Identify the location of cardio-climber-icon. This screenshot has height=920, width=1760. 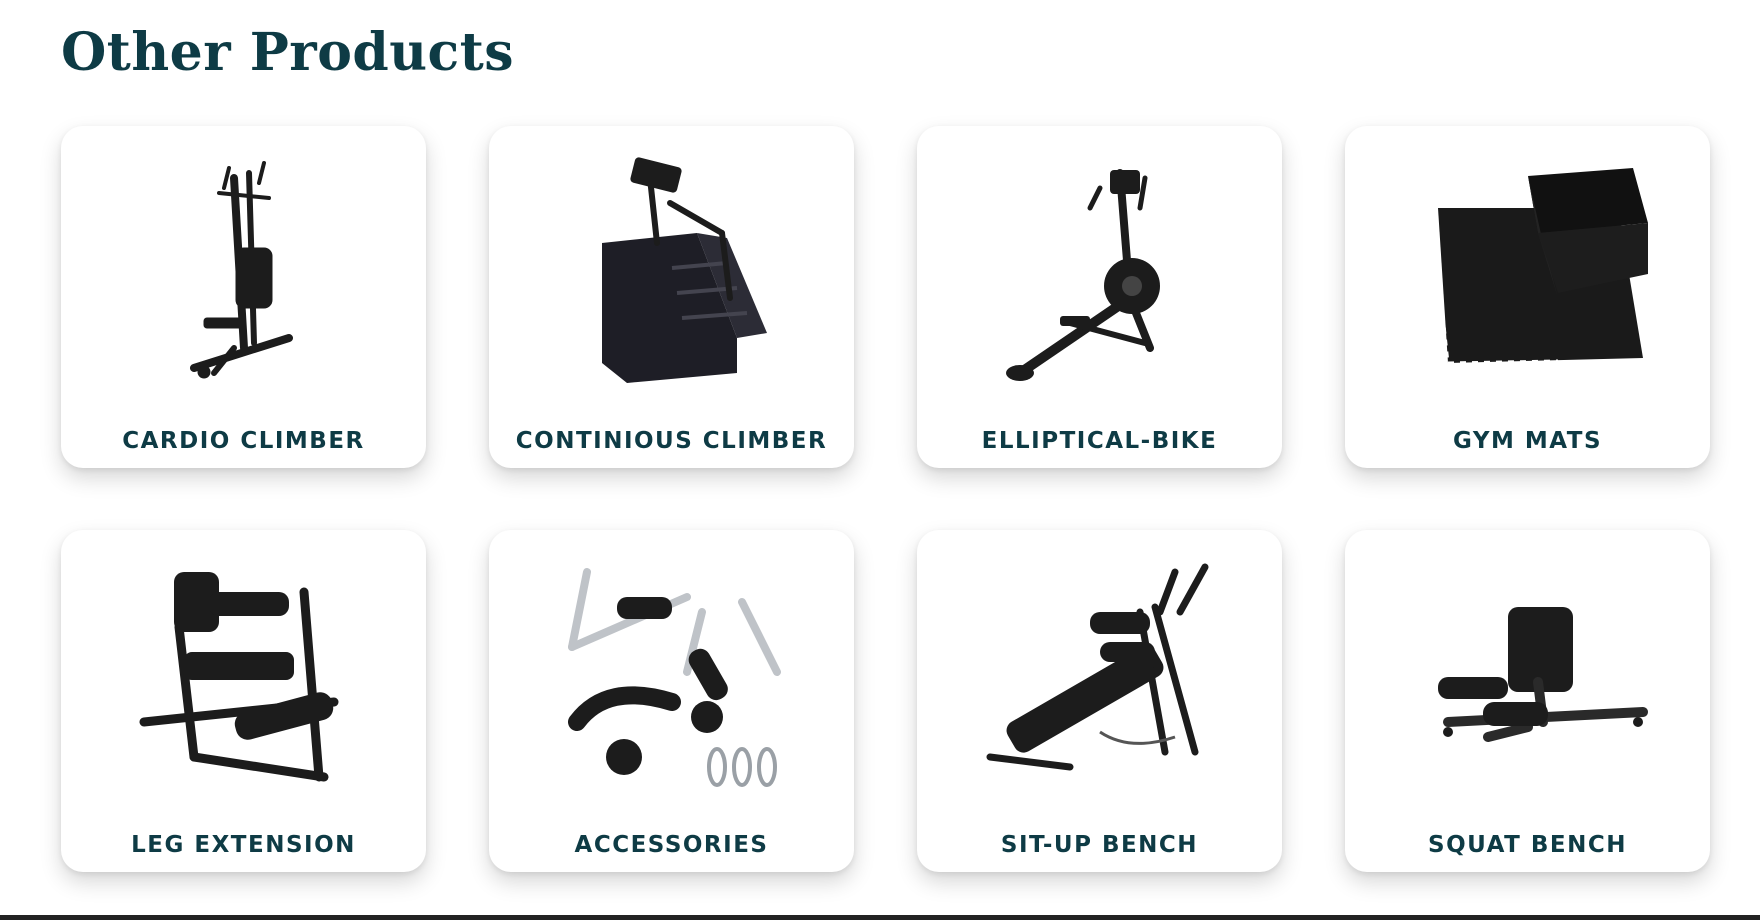
(244, 268).